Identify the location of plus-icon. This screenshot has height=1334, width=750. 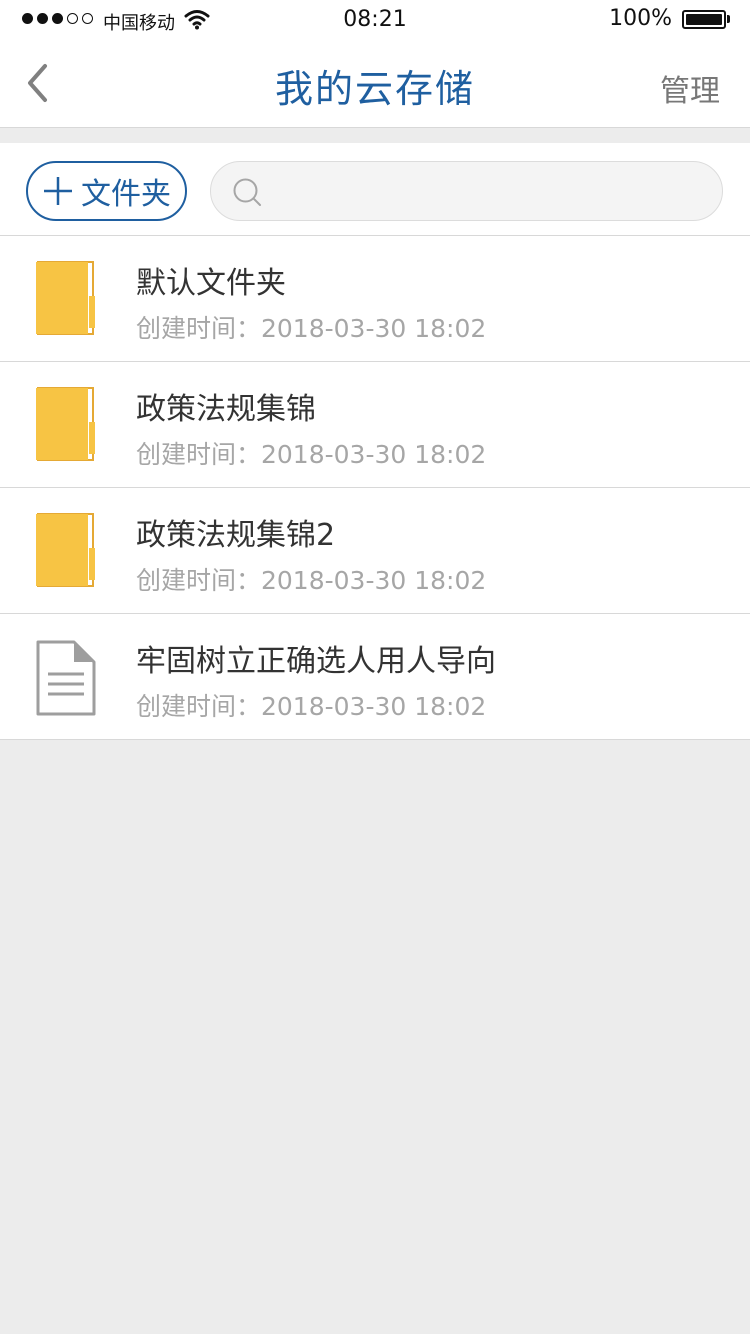
(58, 191).